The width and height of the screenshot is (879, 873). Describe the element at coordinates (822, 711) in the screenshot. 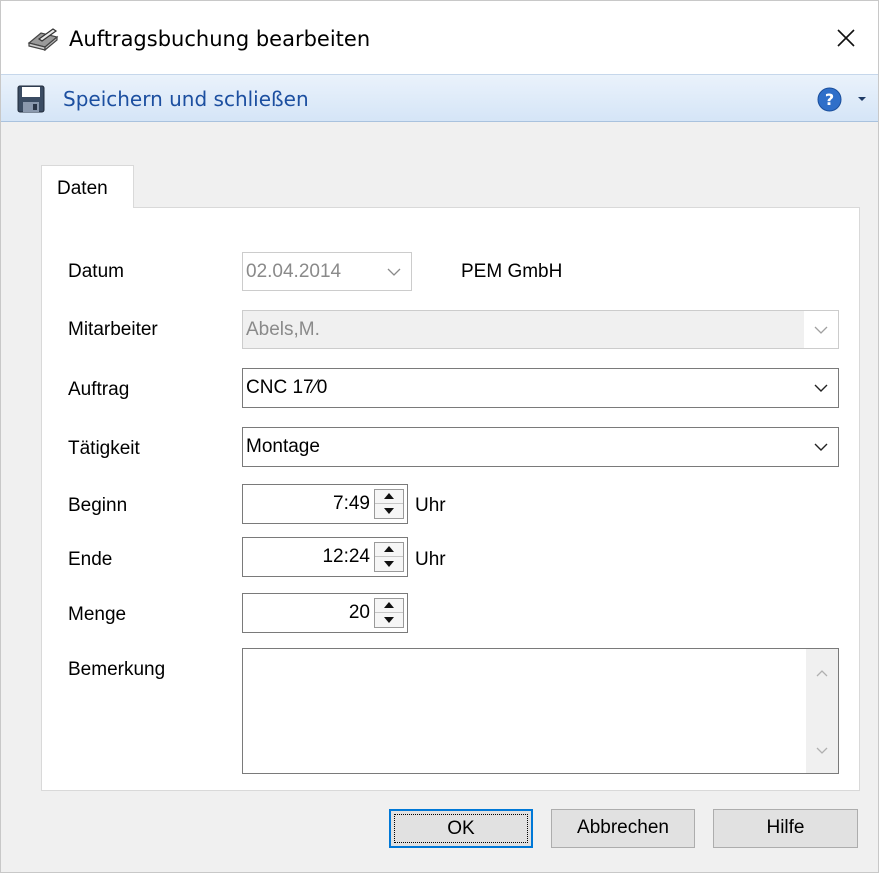

I see `bemerkung-scrollbar` at that location.